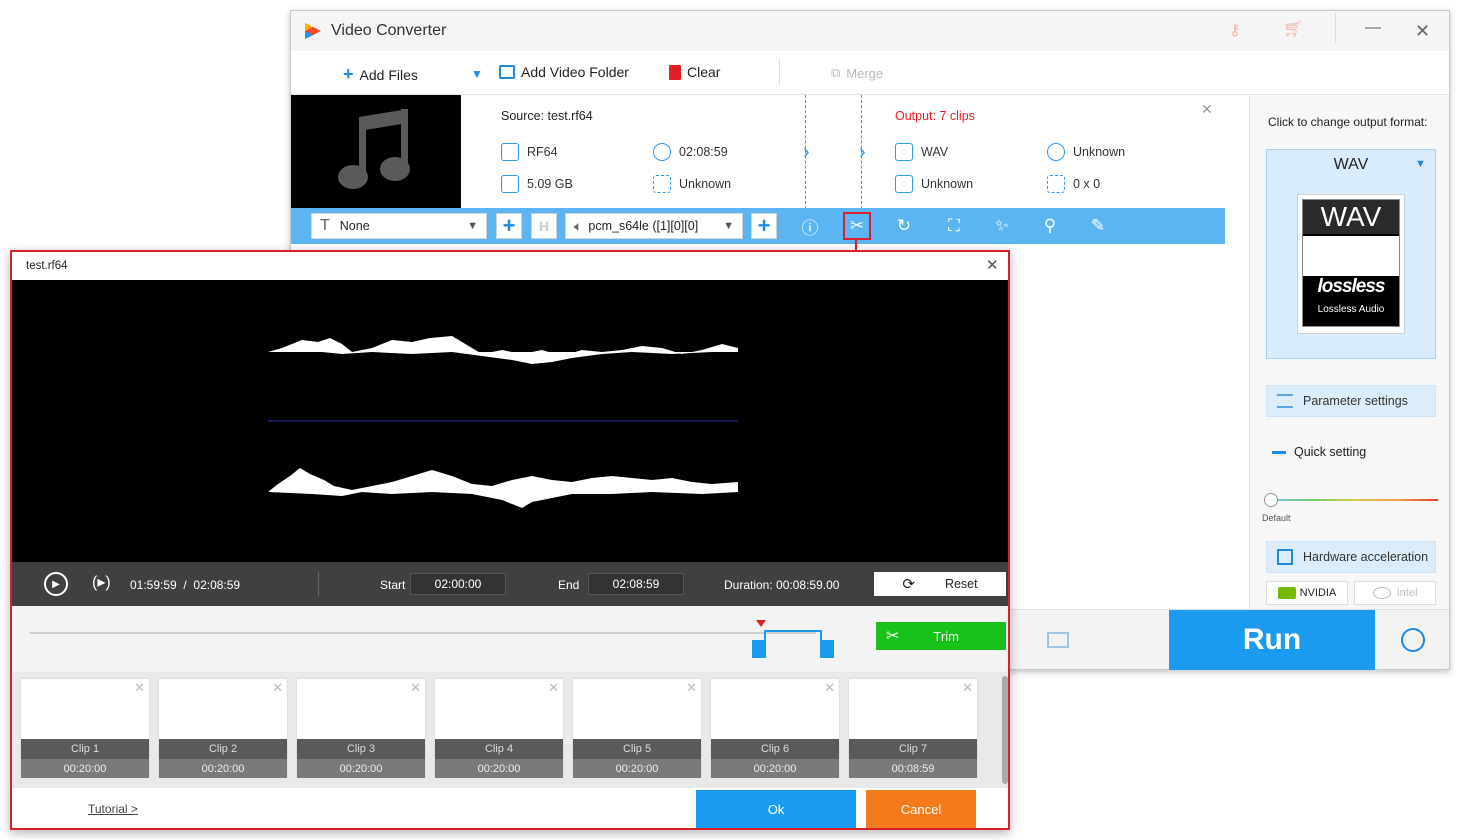  What do you see at coordinates (810, 226) in the screenshot?
I see `info-icon: ⓘ` at bounding box center [810, 226].